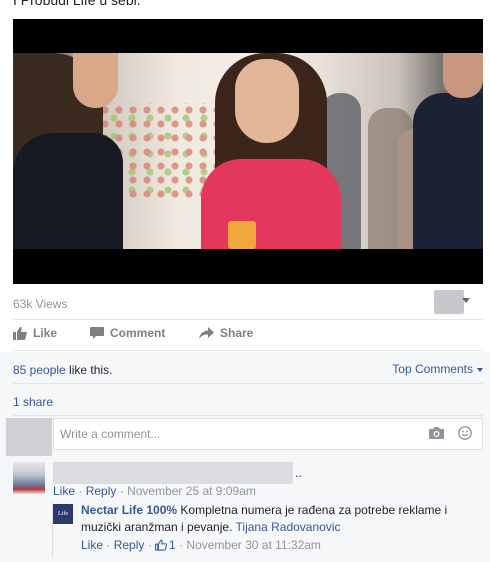 This screenshot has height=562, width=490. Describe the element at coordinates (92, 545) in the screenshot. I see `reply-like-link: Like` at that location.